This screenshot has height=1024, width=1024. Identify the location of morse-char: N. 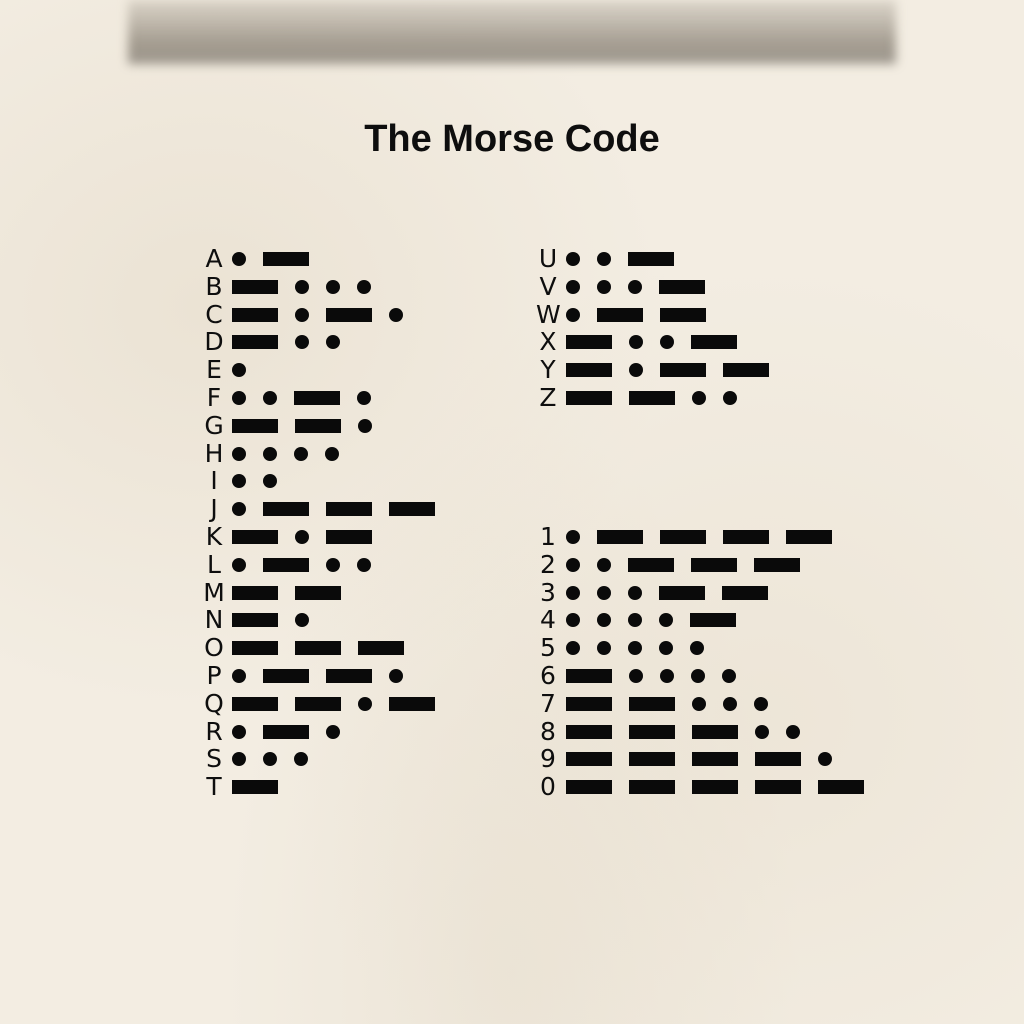
(214, 620).